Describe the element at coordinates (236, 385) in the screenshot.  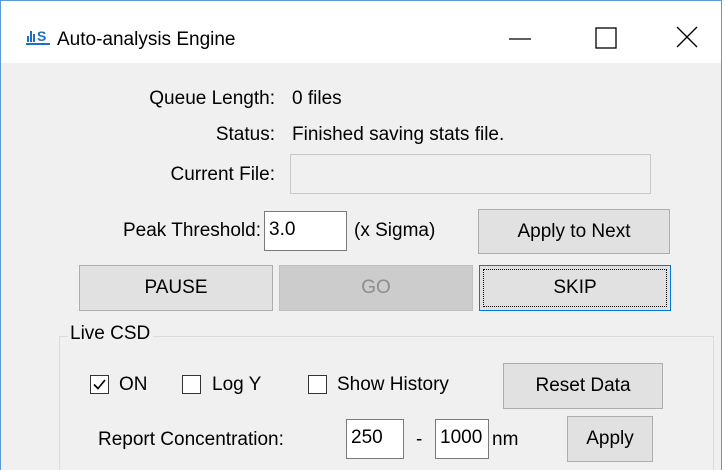
I see `log-y-checkbox-label: Log Y` at that location.